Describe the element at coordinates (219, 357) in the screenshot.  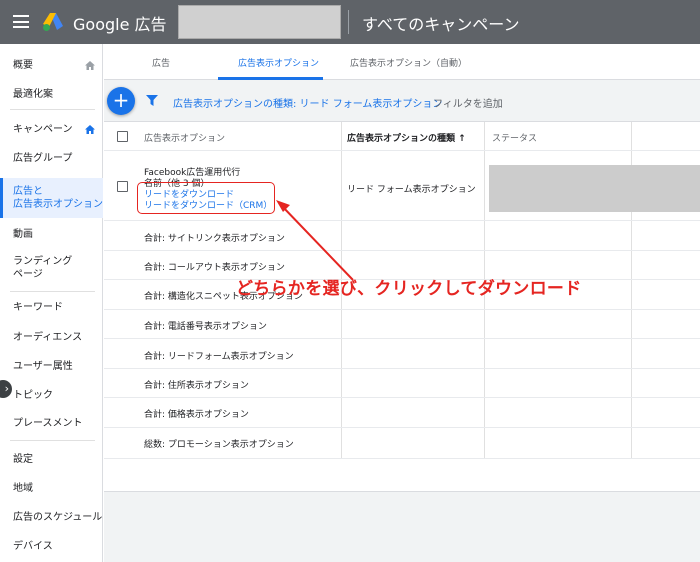
I see `total-row-lead-form: 合計: リードフォーム表示オプション` at that location.